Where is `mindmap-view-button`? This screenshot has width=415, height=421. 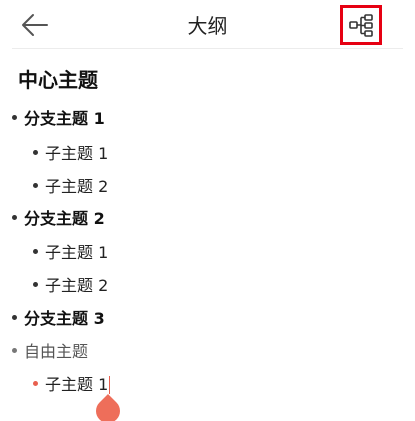 mindmap-view-button is located at coordinates (361, 25).